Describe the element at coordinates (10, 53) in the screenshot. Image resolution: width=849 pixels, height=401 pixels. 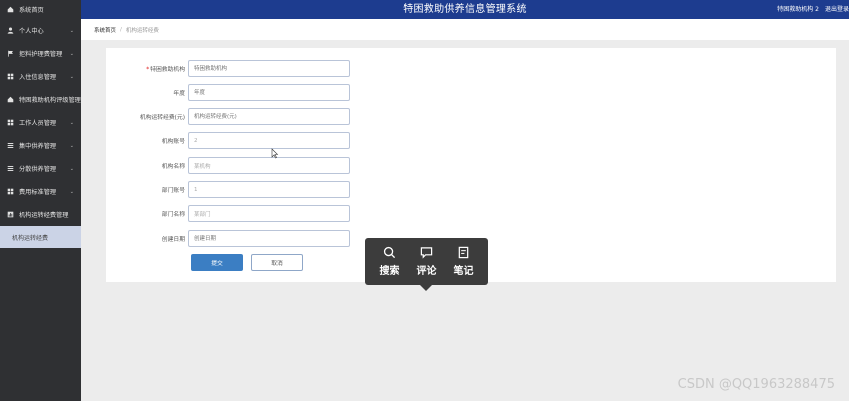
I see `flag-icon` at that location.